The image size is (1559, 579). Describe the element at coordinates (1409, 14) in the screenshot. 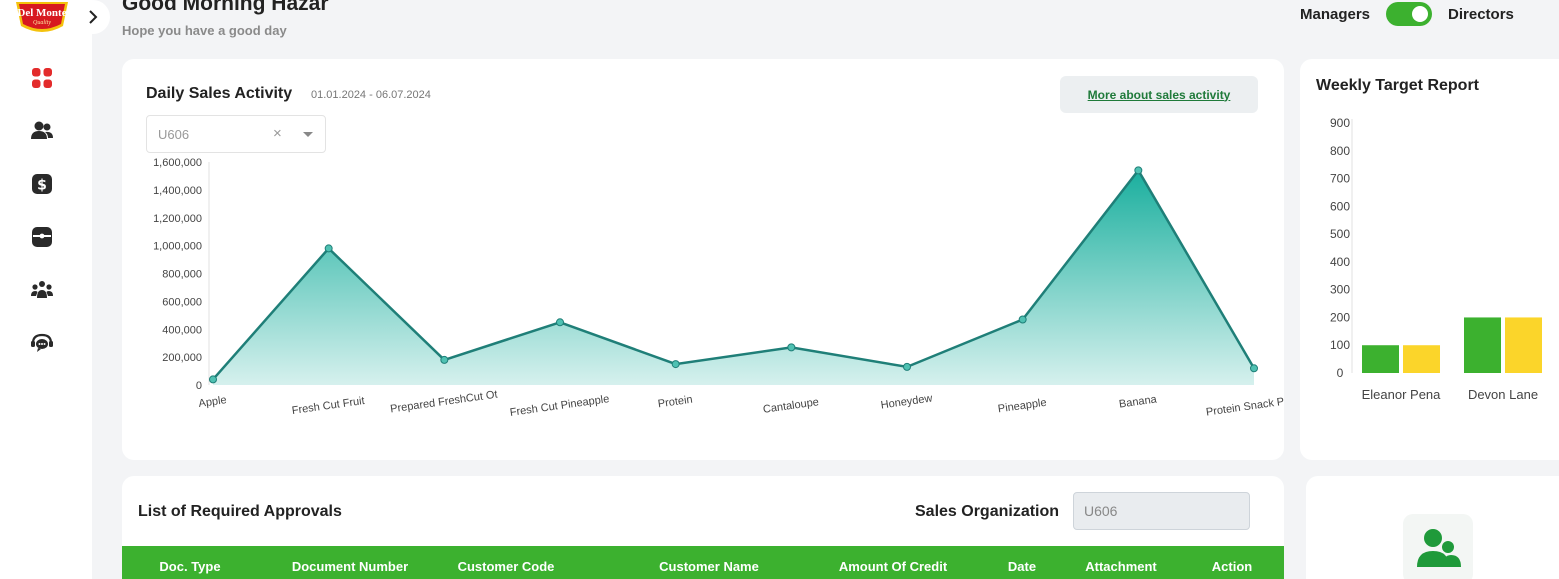

I see `role-switch` at that location.